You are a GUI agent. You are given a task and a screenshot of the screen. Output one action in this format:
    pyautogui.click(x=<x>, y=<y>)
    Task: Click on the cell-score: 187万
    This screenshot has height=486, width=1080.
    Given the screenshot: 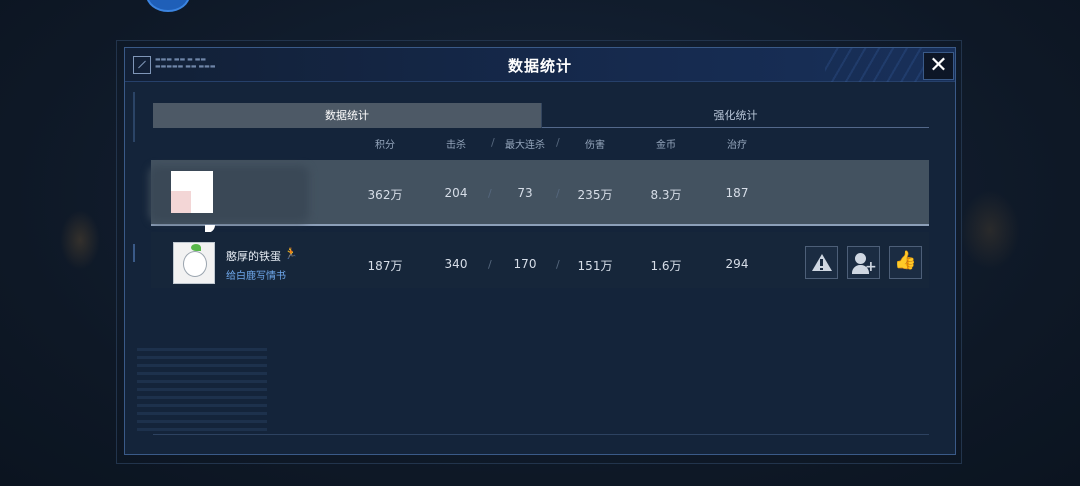 What is the action you would take?
    pyautogui.click(x=385, y=266)
    